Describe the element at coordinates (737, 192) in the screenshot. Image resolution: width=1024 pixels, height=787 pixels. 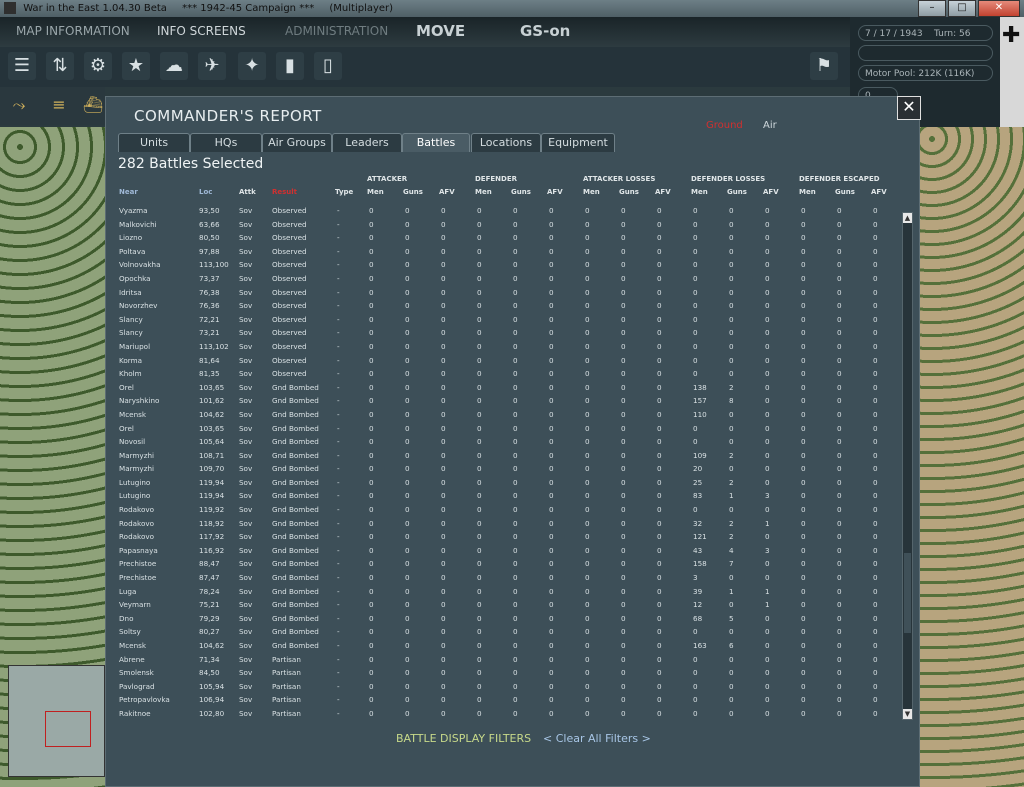
I see `col-defl-guns: Guns` at that location.